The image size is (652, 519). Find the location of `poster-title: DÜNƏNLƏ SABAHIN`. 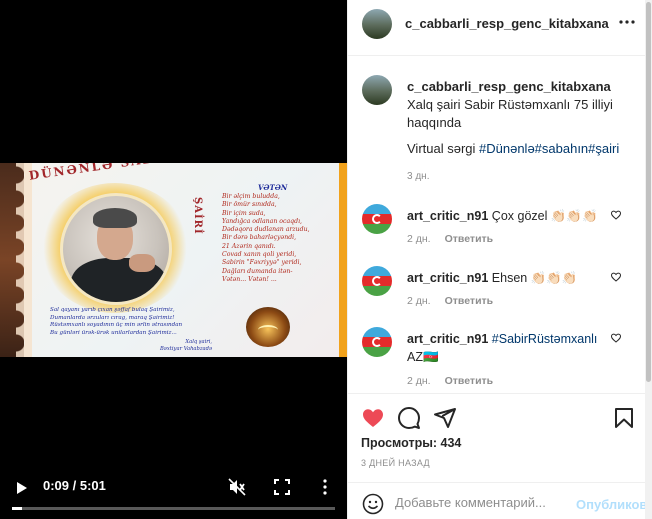

poster-title: DÜNƏNLƏ SABAHIN is located at coordinates (114, 173).